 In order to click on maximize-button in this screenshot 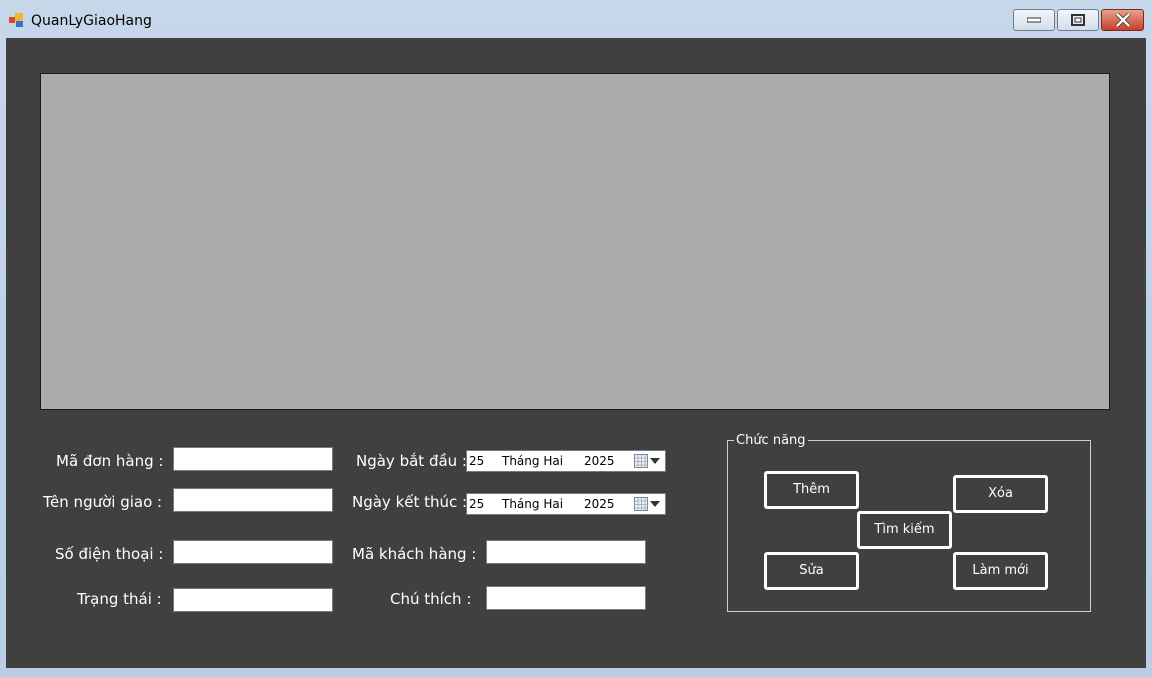, I will do `click(1078, 20)`.